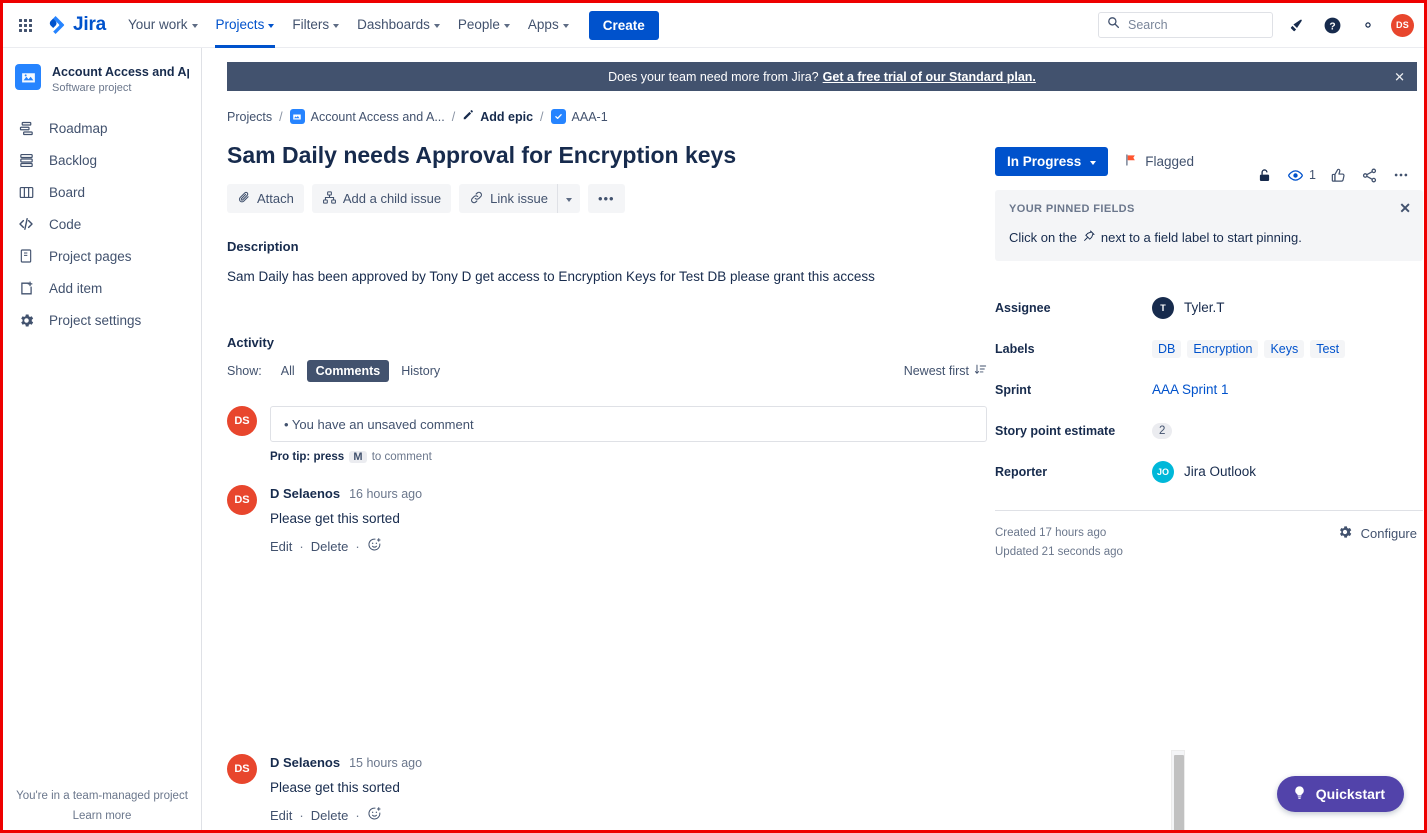 The width and height of the screenshot is (1427, 833). What do you see at coordinates (1162, 430) in the screenshot?
I see `field-value: 2` at bounding box center [1162, 430].